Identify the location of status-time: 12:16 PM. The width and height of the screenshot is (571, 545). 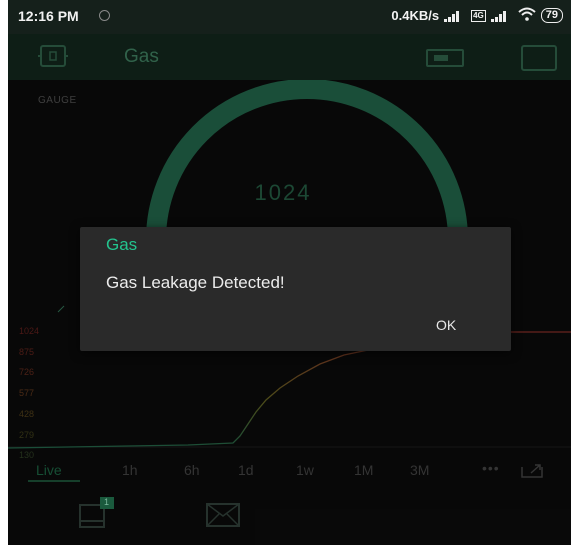
(48, 16).